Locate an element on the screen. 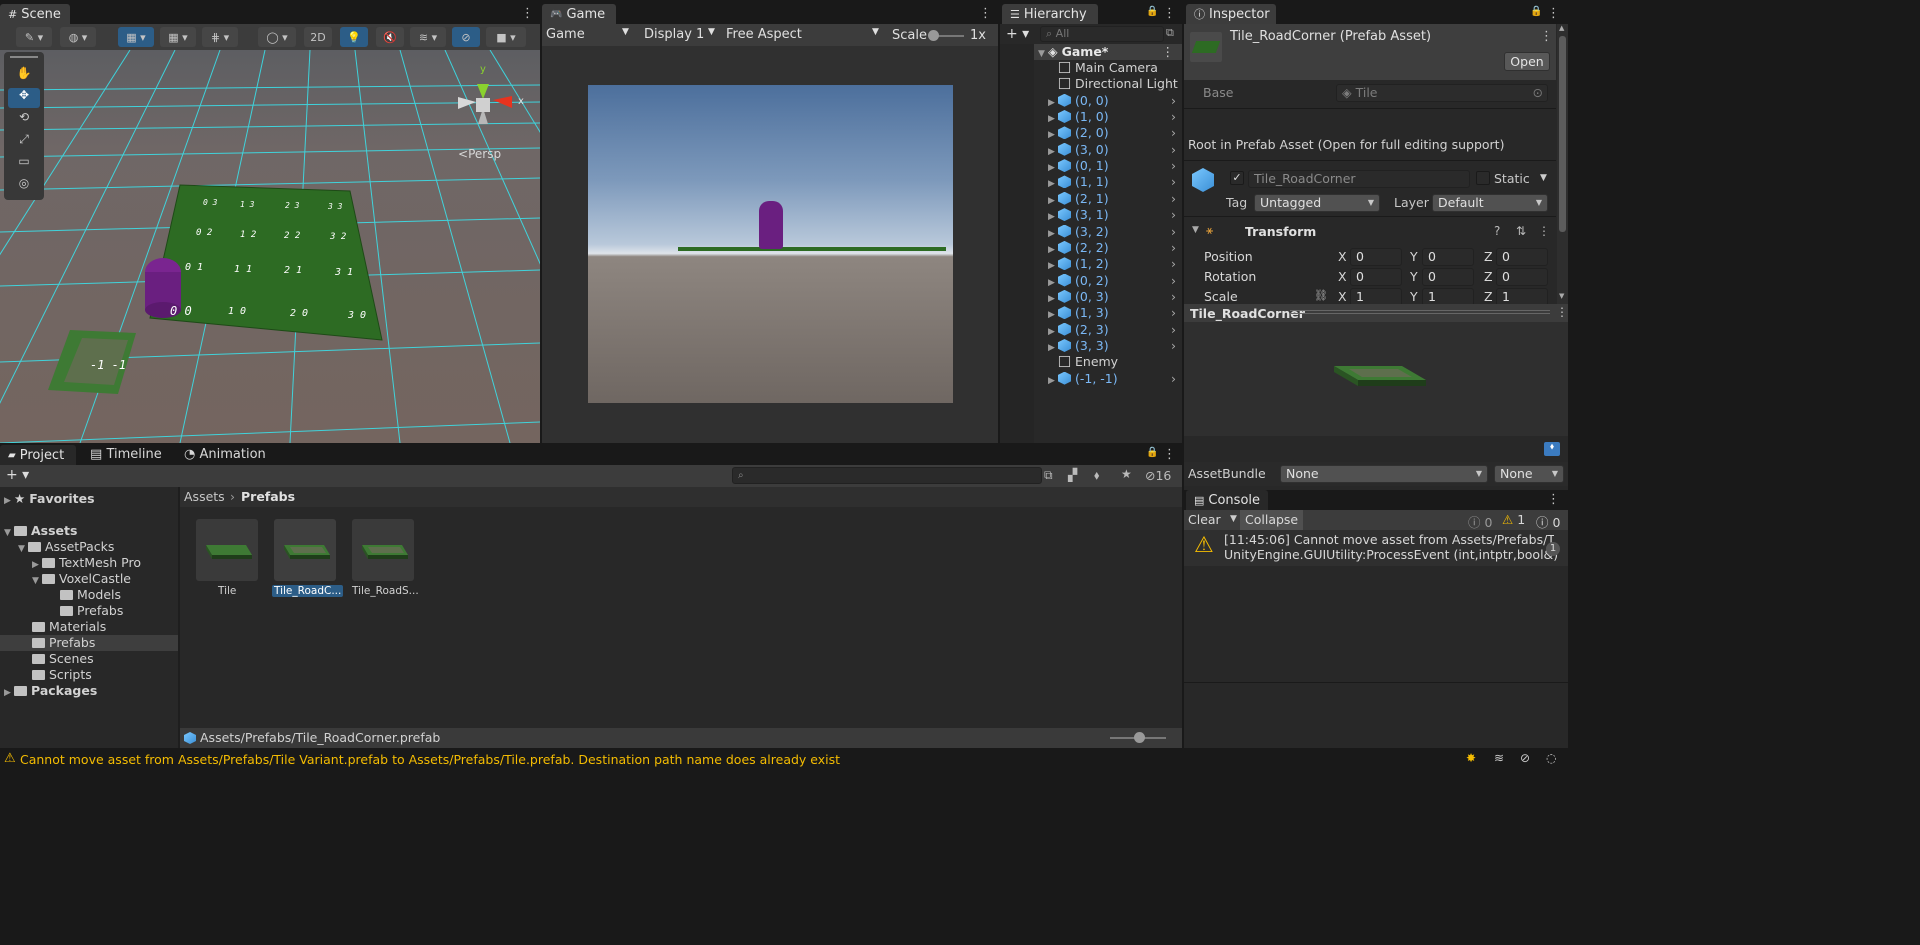  scale-z-field: 1 is located at coordinates (1522, 296).